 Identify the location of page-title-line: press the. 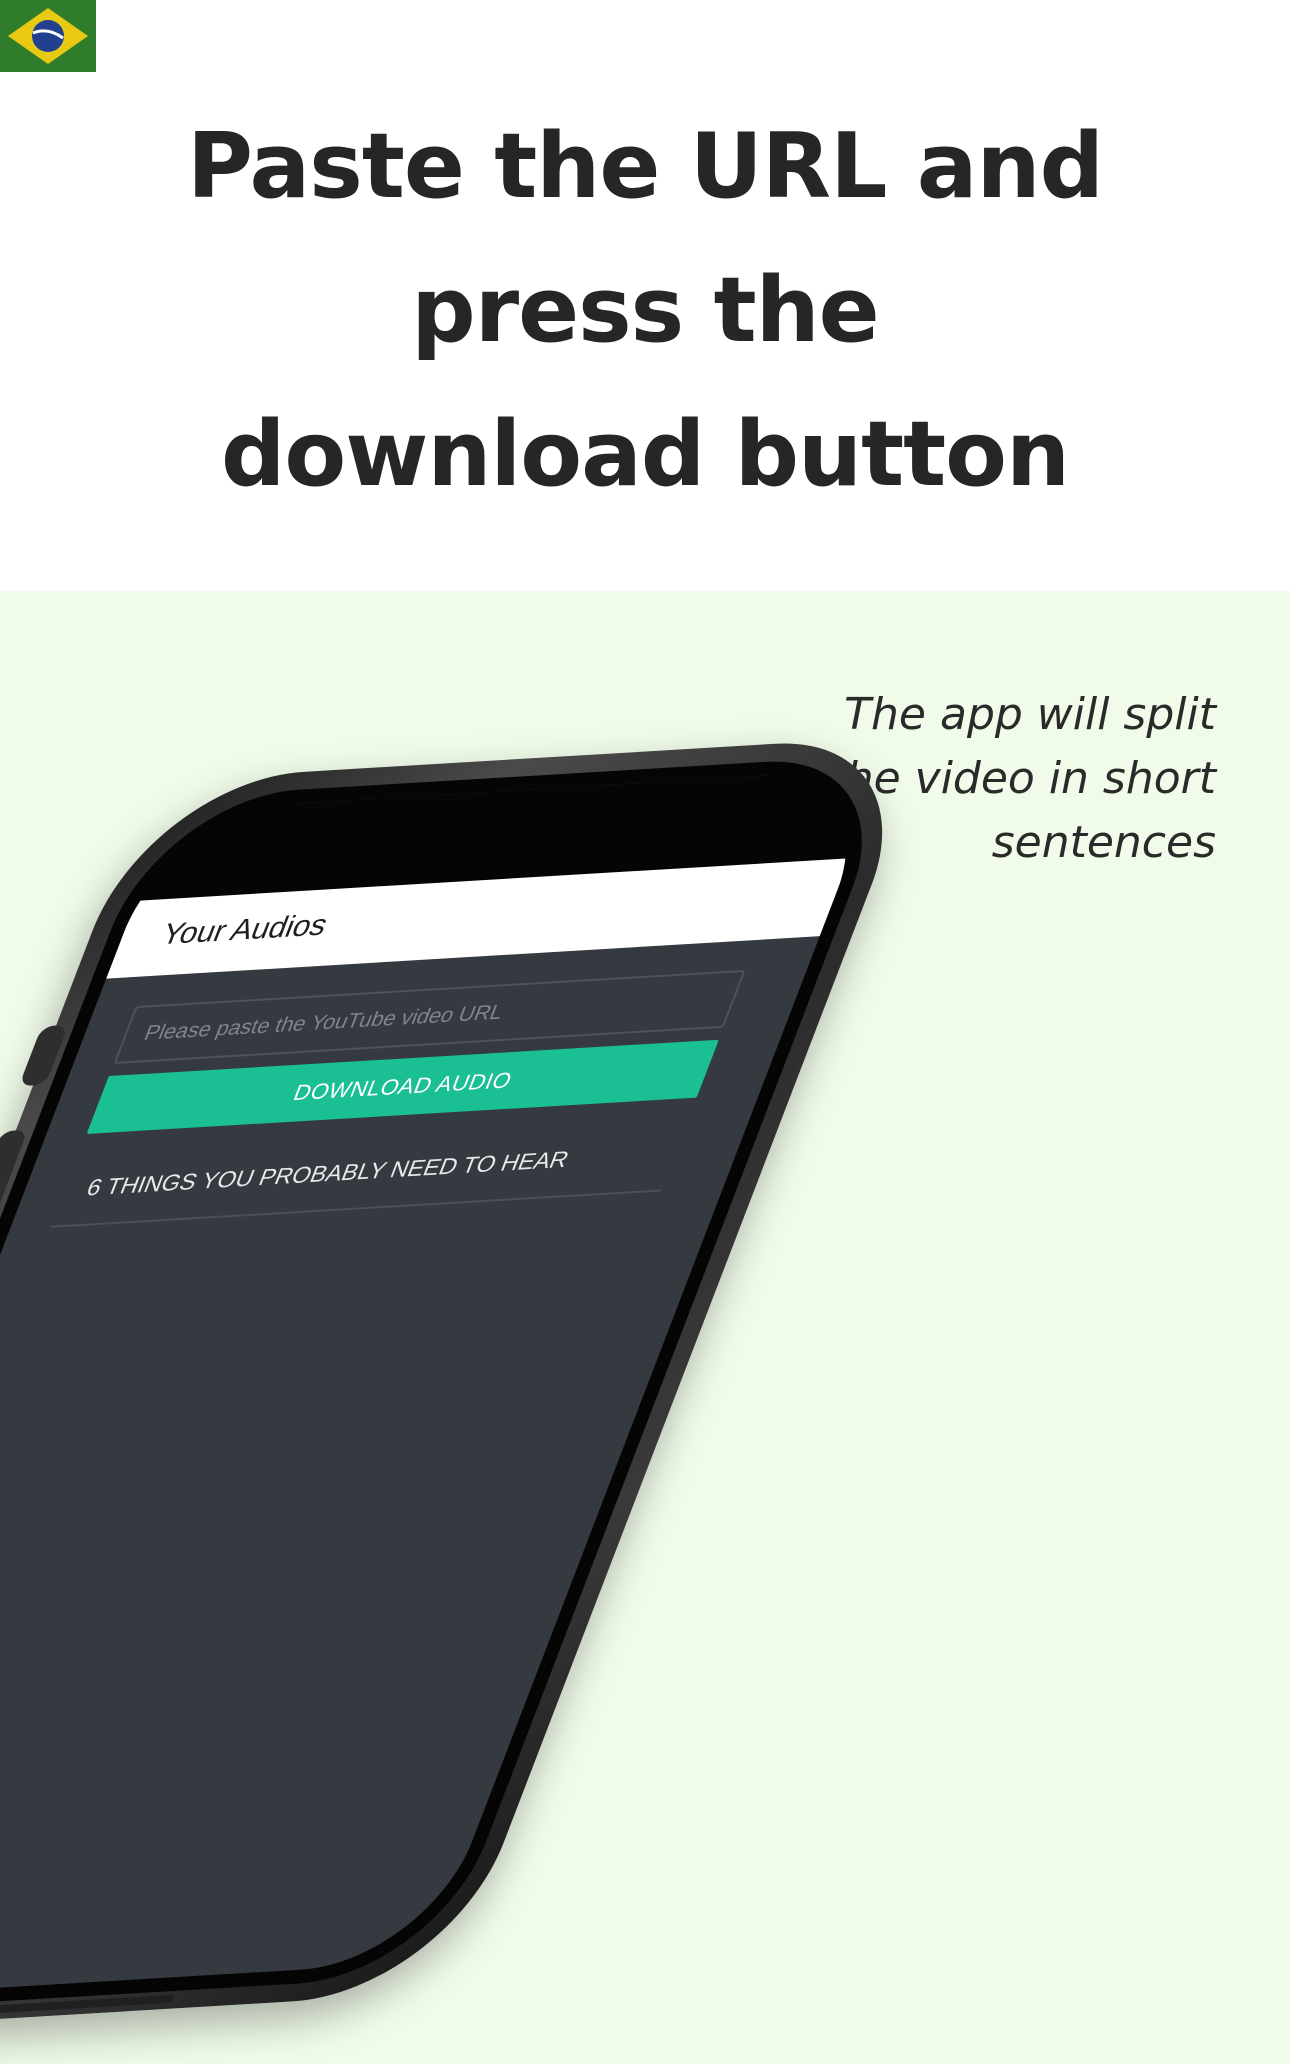
(645, 310).